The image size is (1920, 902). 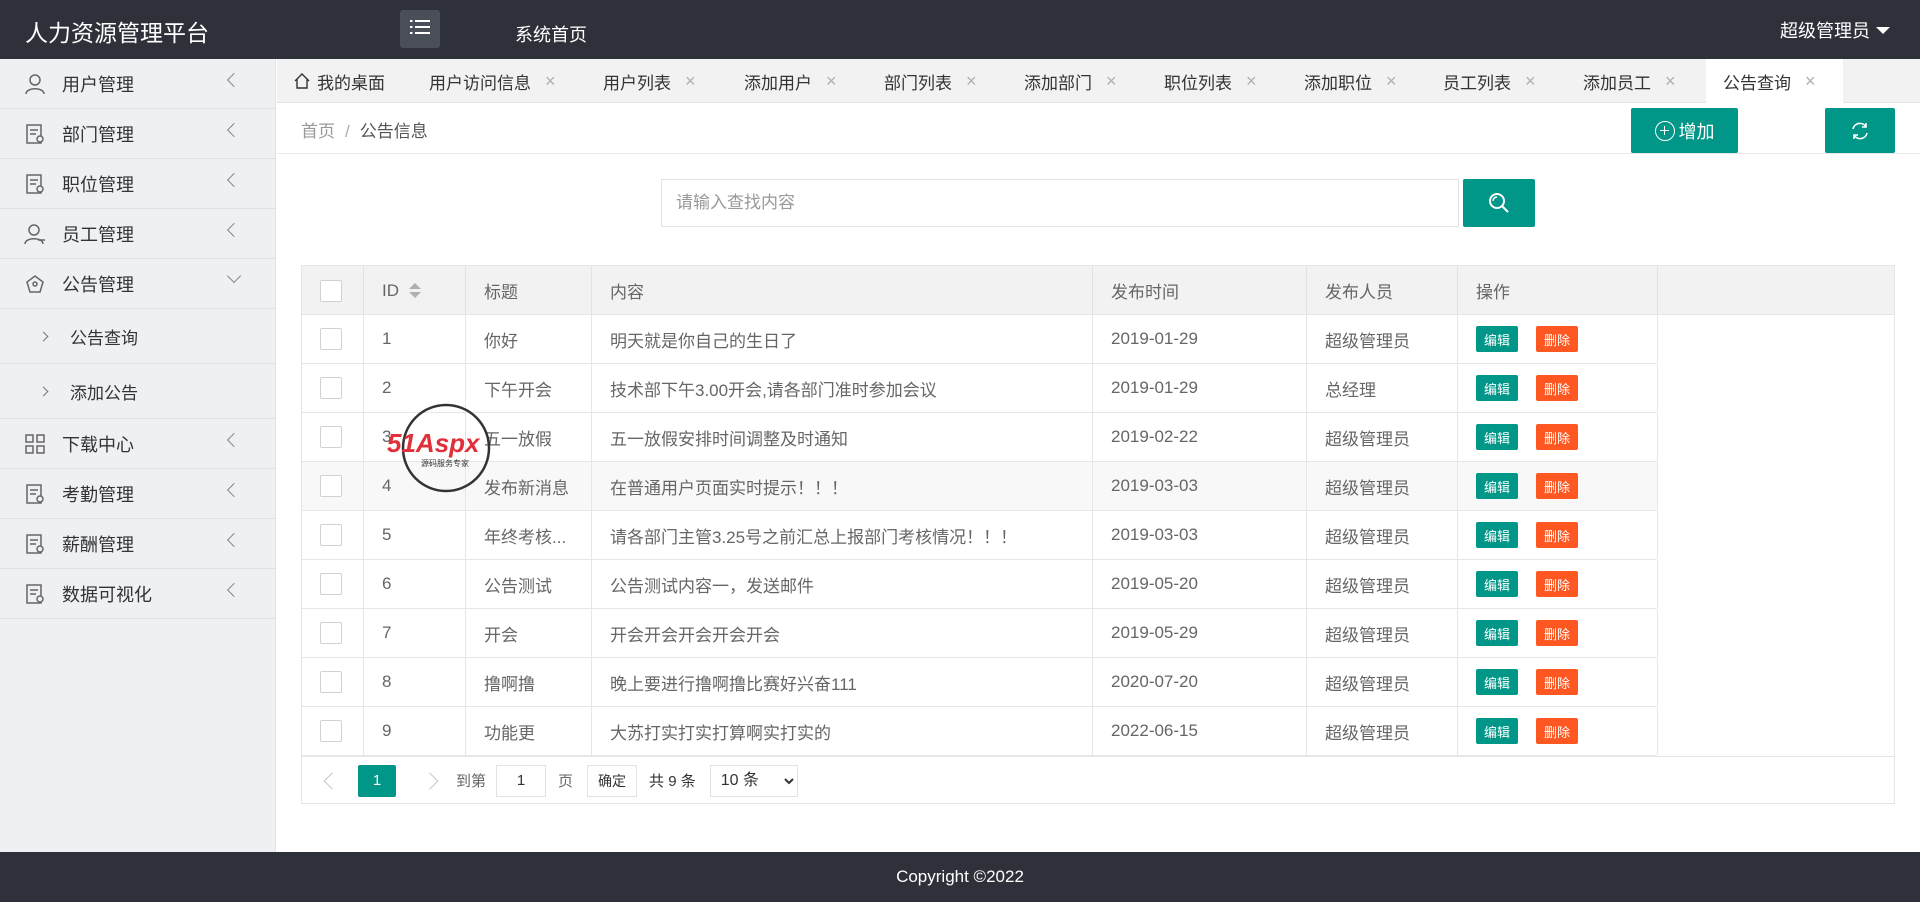 What do you see at coordinates (137, 494) in the screenshot?
I see `sidebar-item-attendance-management: 考勤管理` at bounding box center [137, 494].